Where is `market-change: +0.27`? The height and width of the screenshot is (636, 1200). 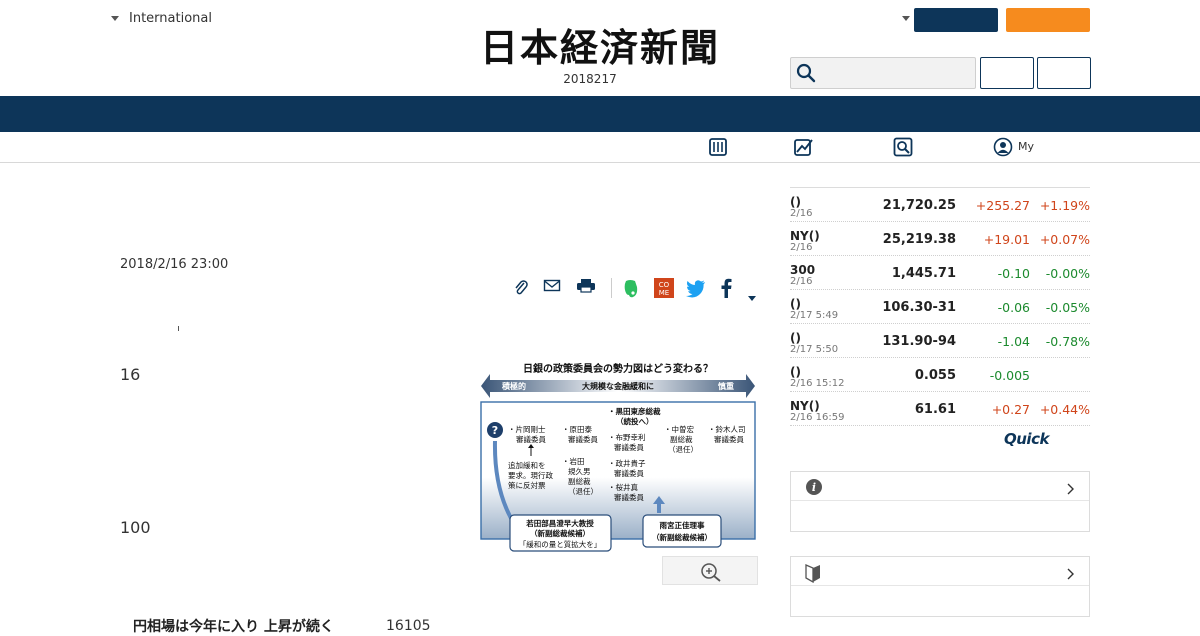 market-change: +0.27 is located at coordinates (1010, 409).